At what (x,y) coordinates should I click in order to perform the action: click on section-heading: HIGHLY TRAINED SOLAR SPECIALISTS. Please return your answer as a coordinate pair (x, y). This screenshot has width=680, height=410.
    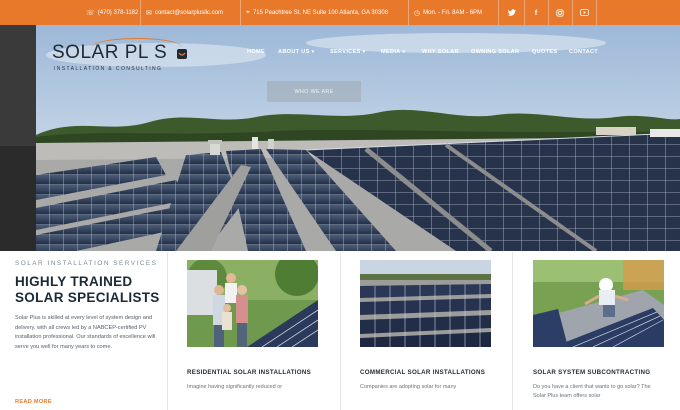
    Looking at the image, I should click on (87, 289).